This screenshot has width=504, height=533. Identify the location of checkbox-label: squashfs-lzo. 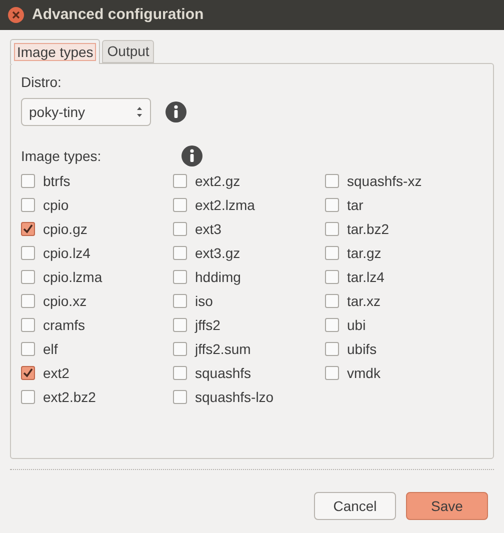
(234, 397).